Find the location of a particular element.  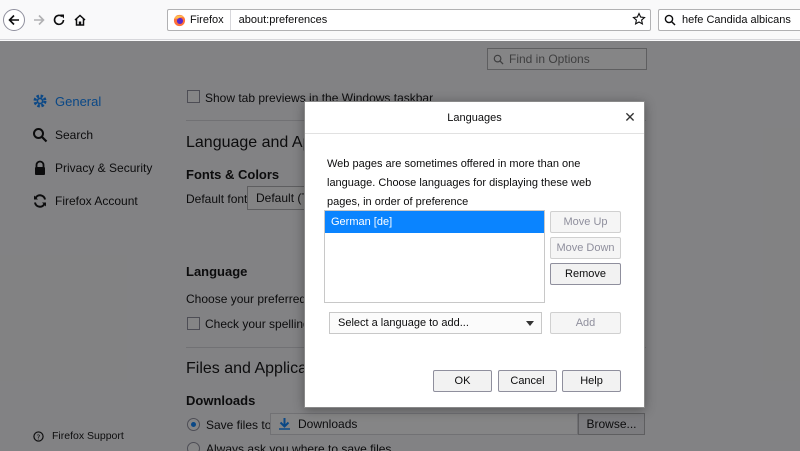

cancel-button: Cancel is located at coordinates (527, 381).